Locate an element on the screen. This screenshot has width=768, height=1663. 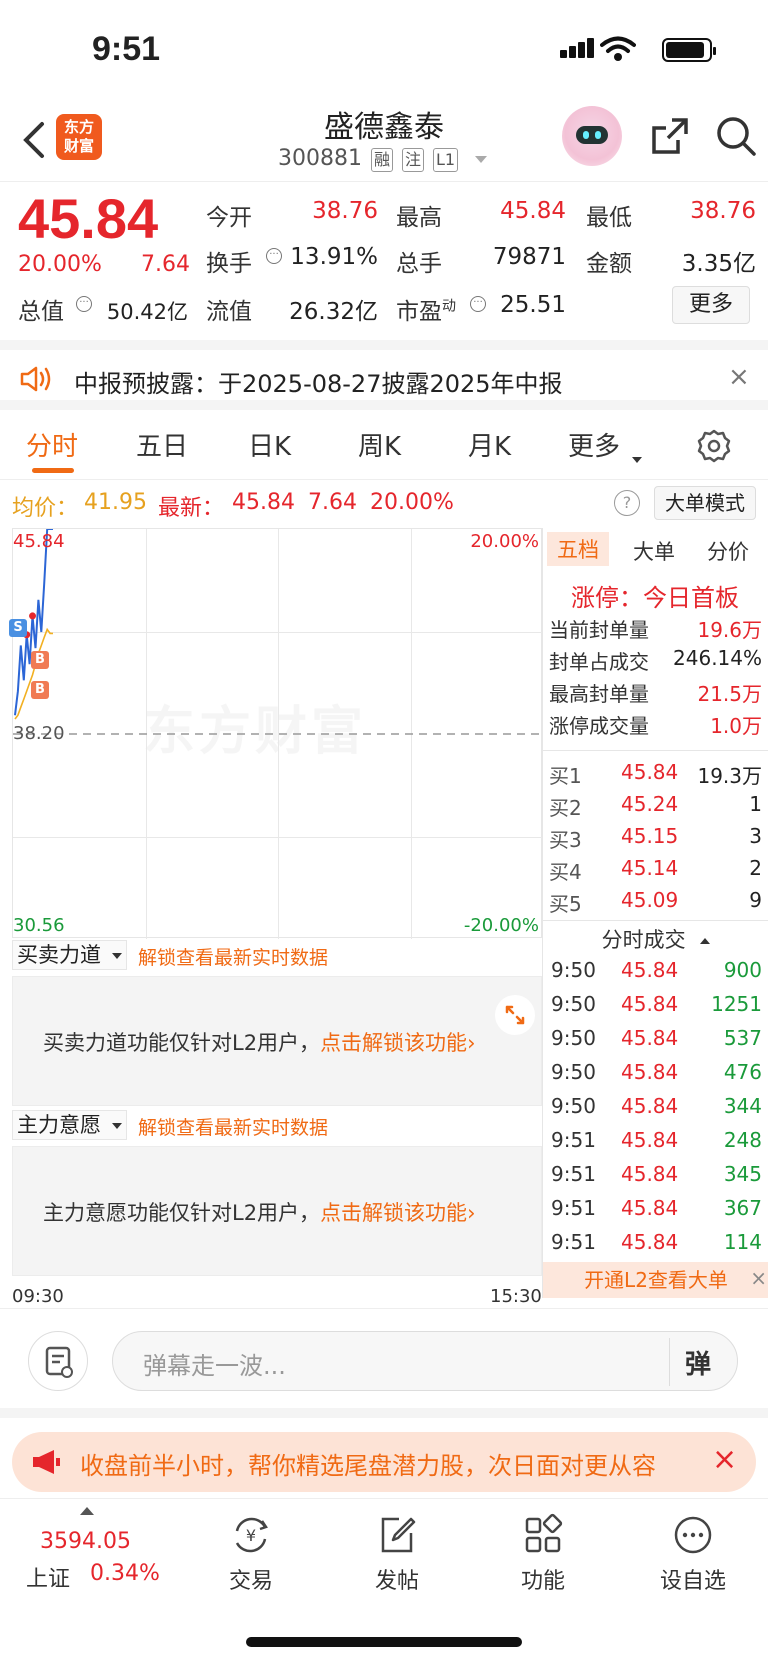
label-float-cap: 流值 is located at coordinates (229, 312).